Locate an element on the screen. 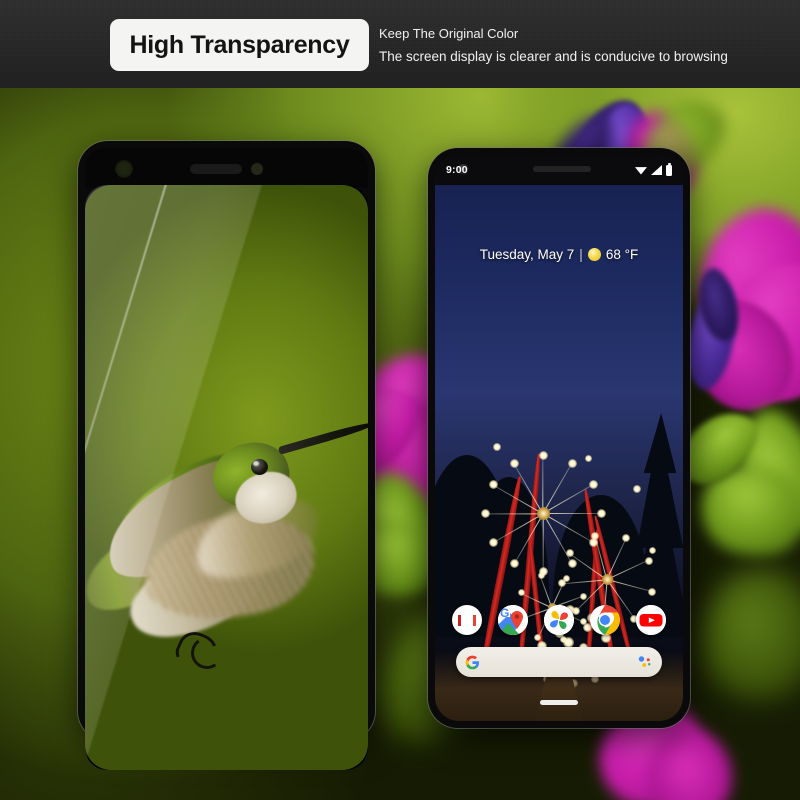 This screenshot has height=800, width=800. google-assistant-icon is located at coordinates (644, 661).